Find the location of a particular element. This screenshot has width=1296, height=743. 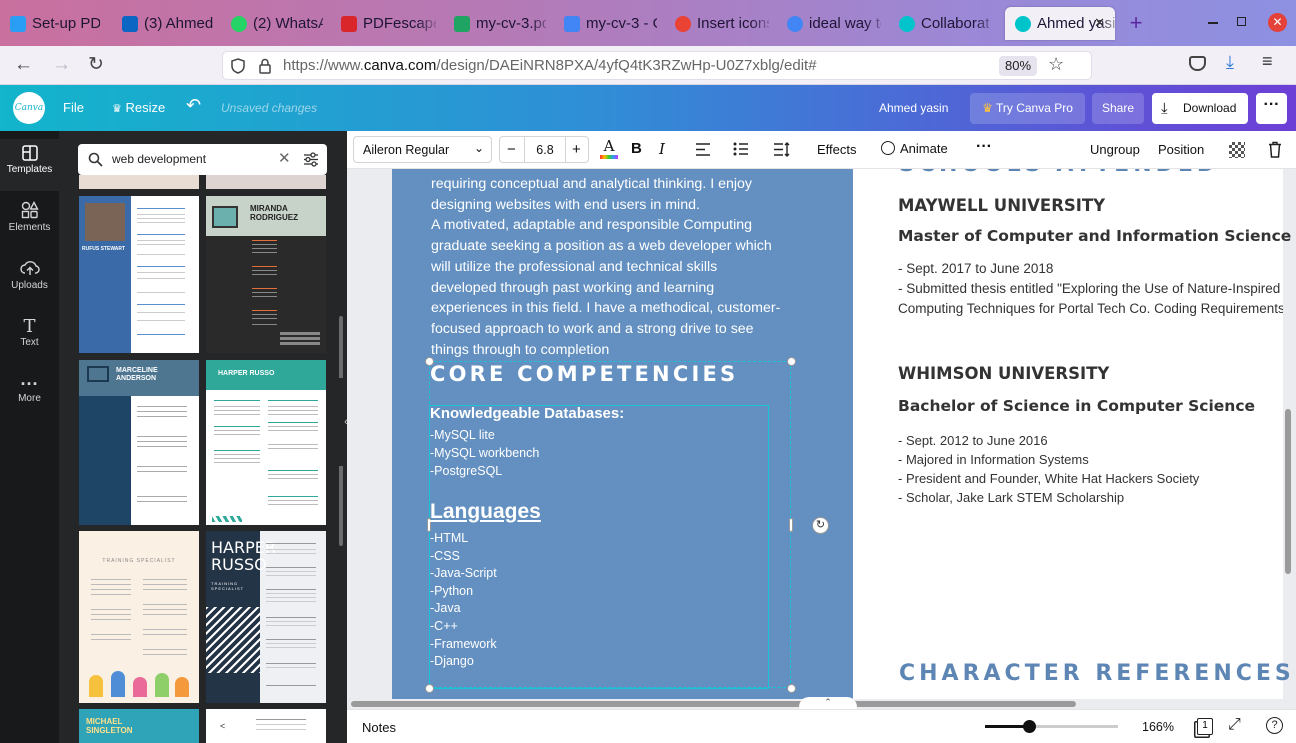

animate-button: Animate is located at coordinates (914, 148).